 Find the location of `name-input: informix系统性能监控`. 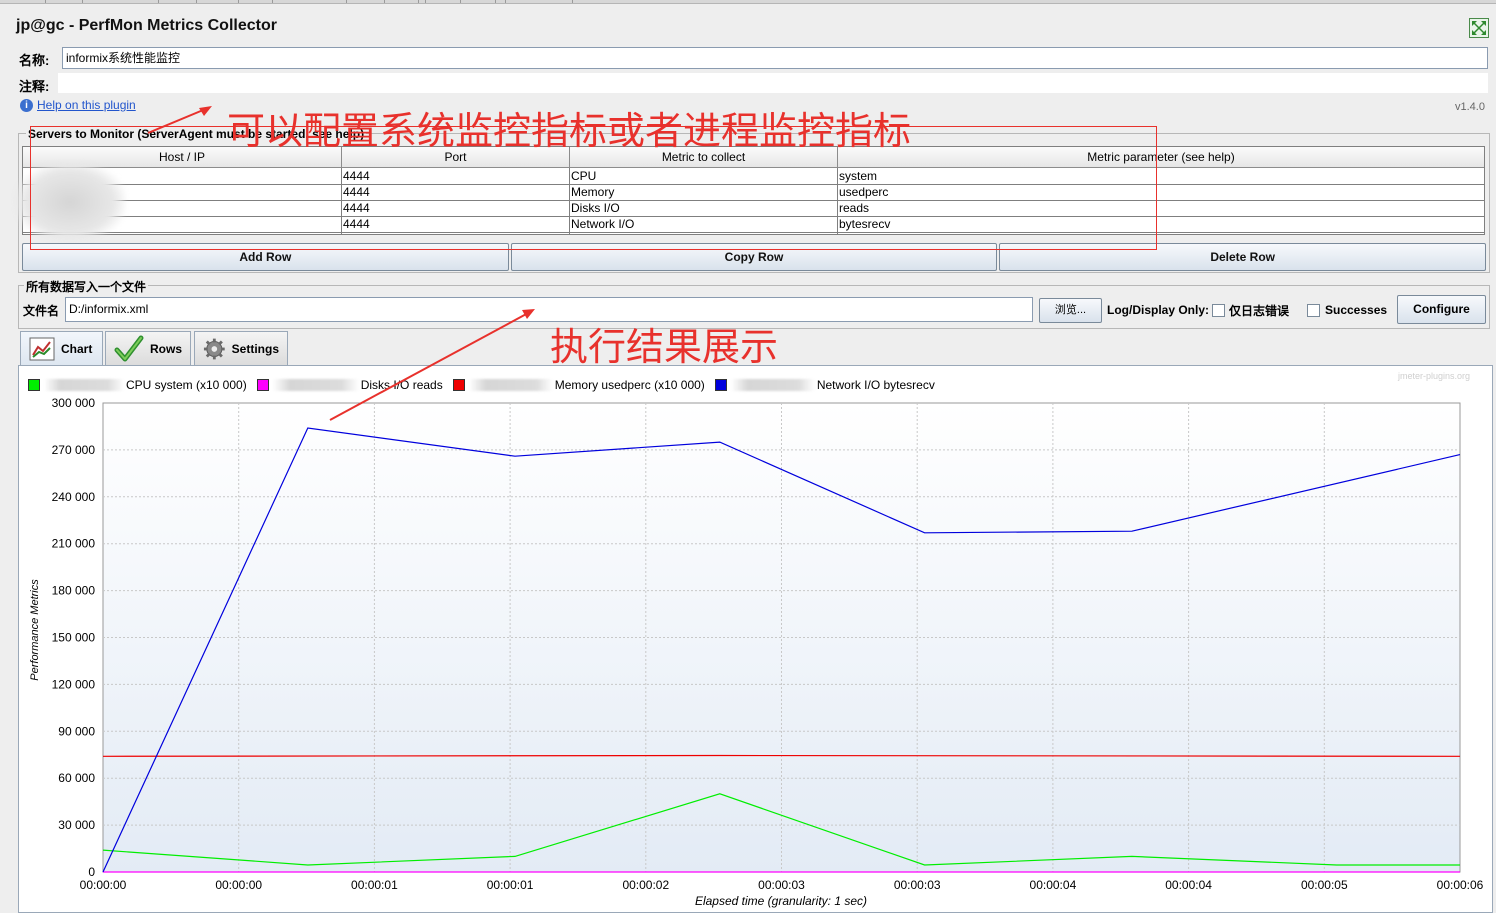

name-input: informix系统性能监控 is located at coordinates (775, 58).